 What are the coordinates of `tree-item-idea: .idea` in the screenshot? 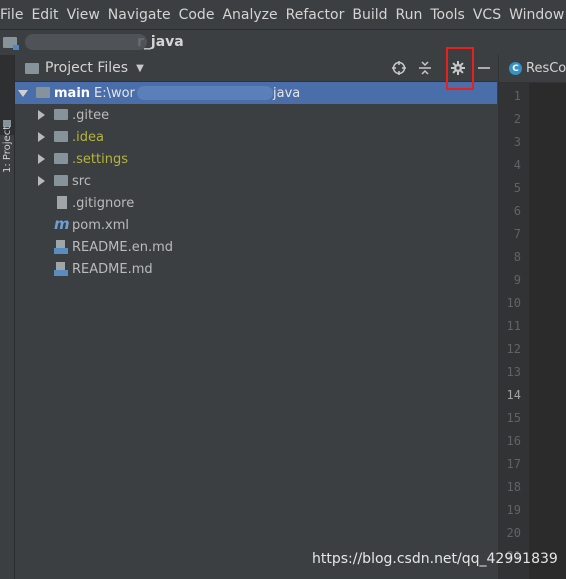 It's located at (256, 137).